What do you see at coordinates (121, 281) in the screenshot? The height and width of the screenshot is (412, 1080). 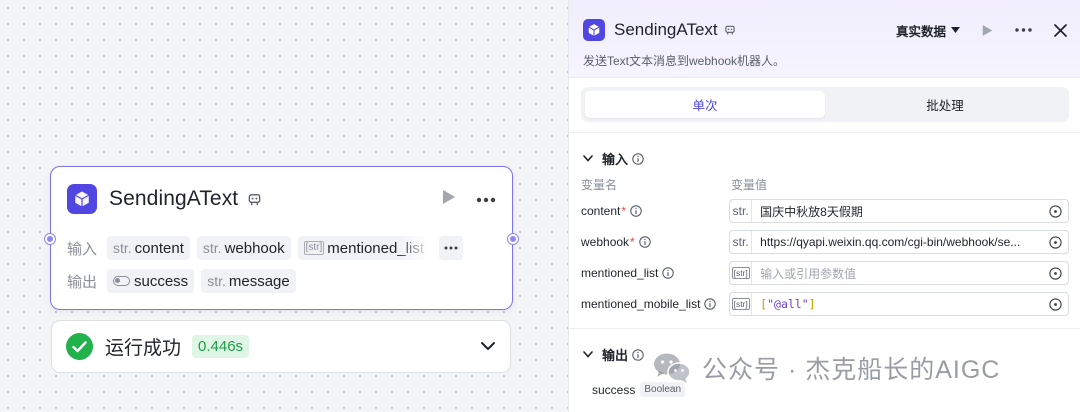 I see `boolean-toggle-icon` at bounding box center [121, 281].